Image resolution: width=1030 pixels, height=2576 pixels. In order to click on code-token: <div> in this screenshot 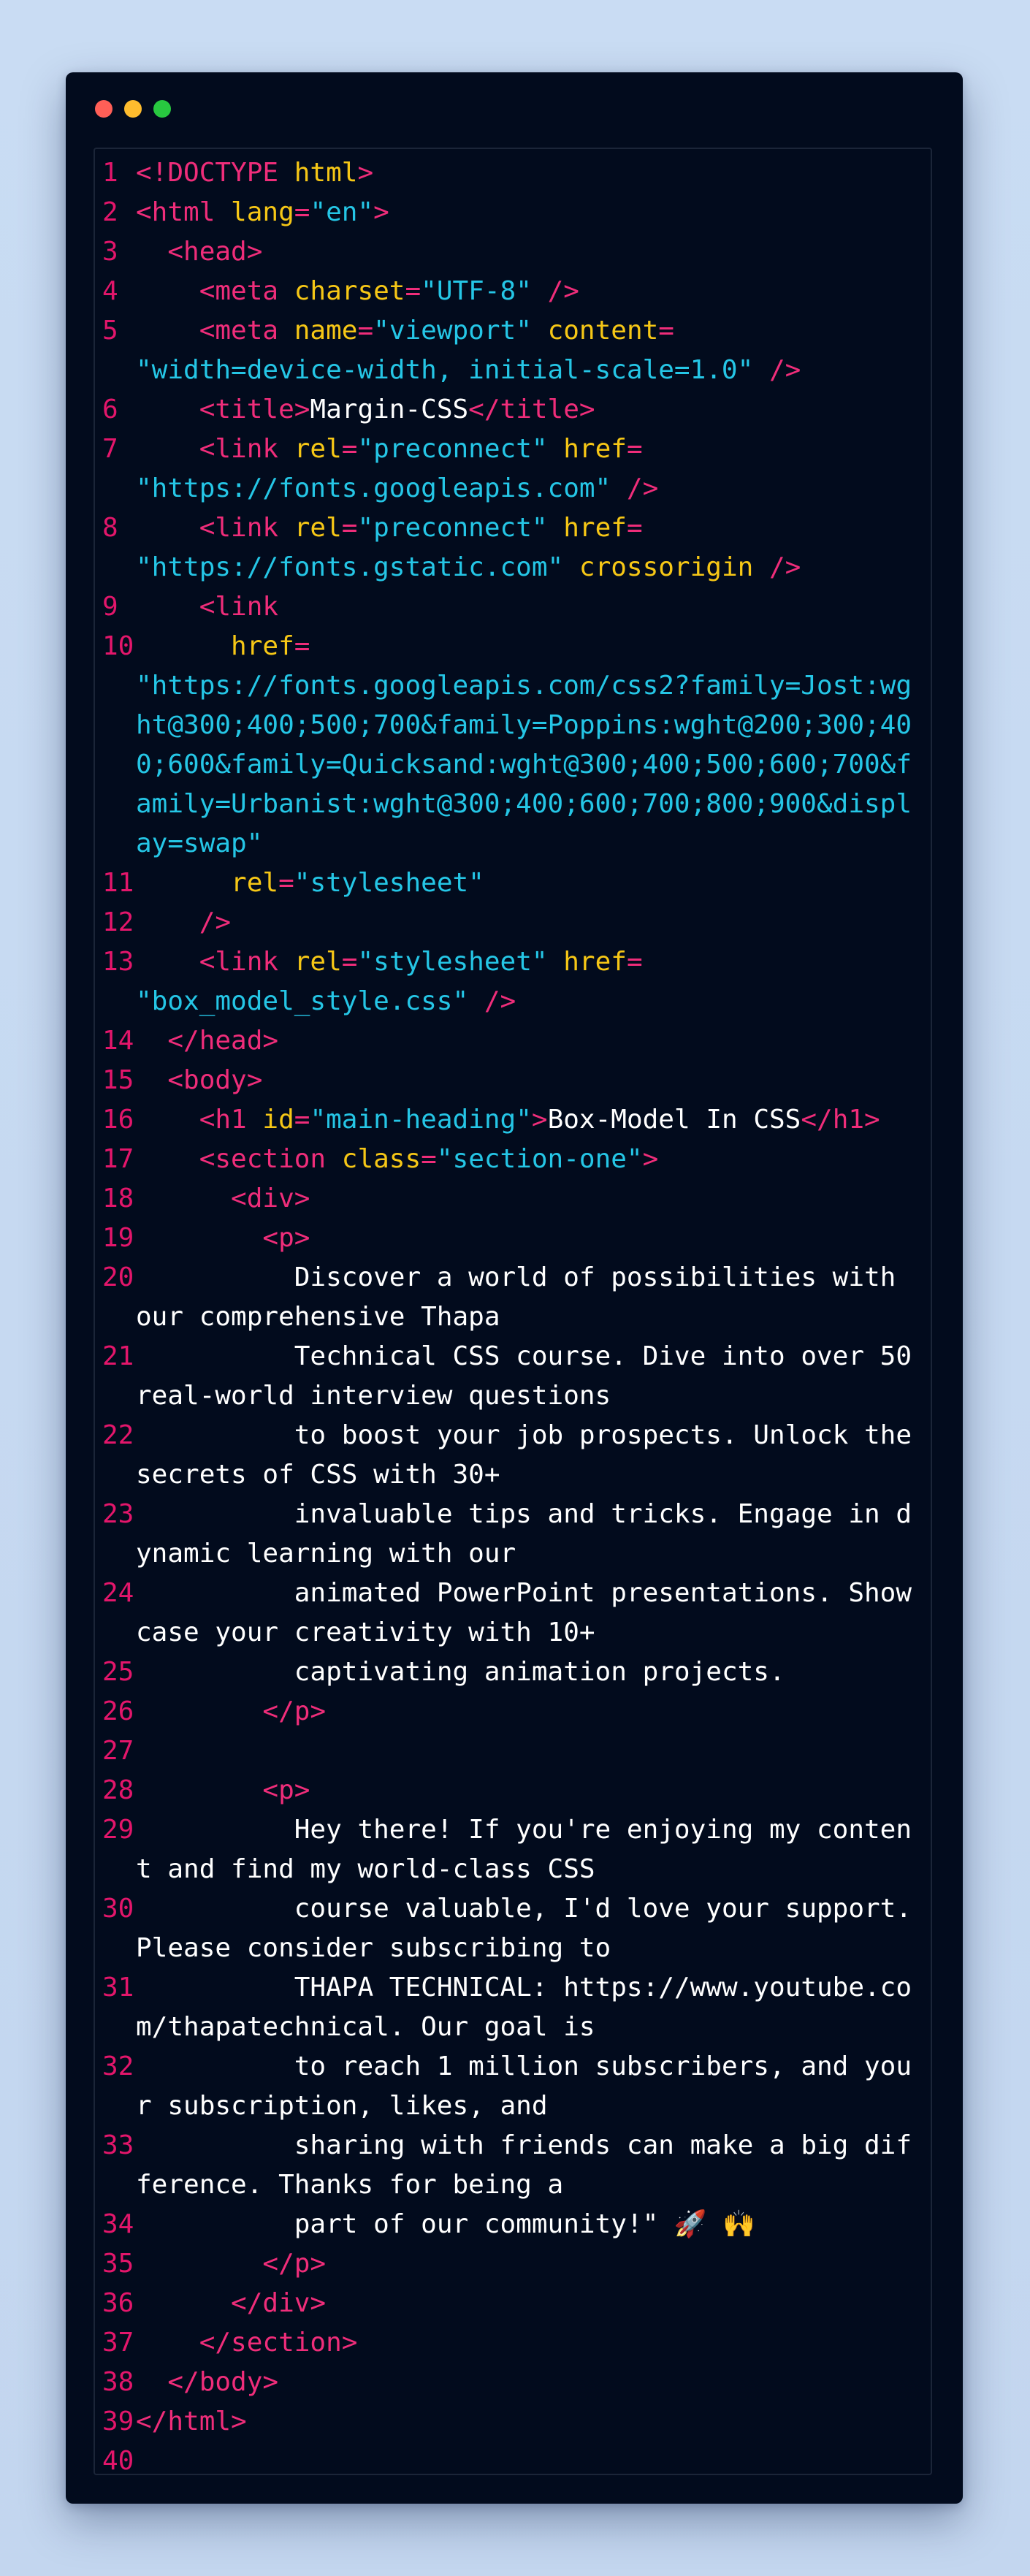, I will do `click(271, 1198)`.